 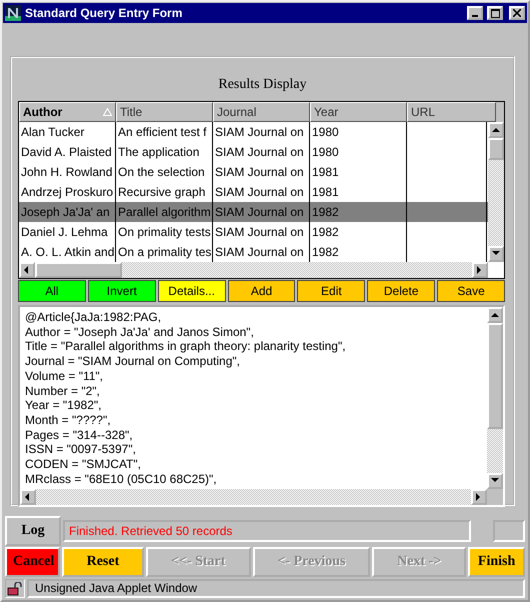 I want to click on close-icon, so click(x=517, y=13).